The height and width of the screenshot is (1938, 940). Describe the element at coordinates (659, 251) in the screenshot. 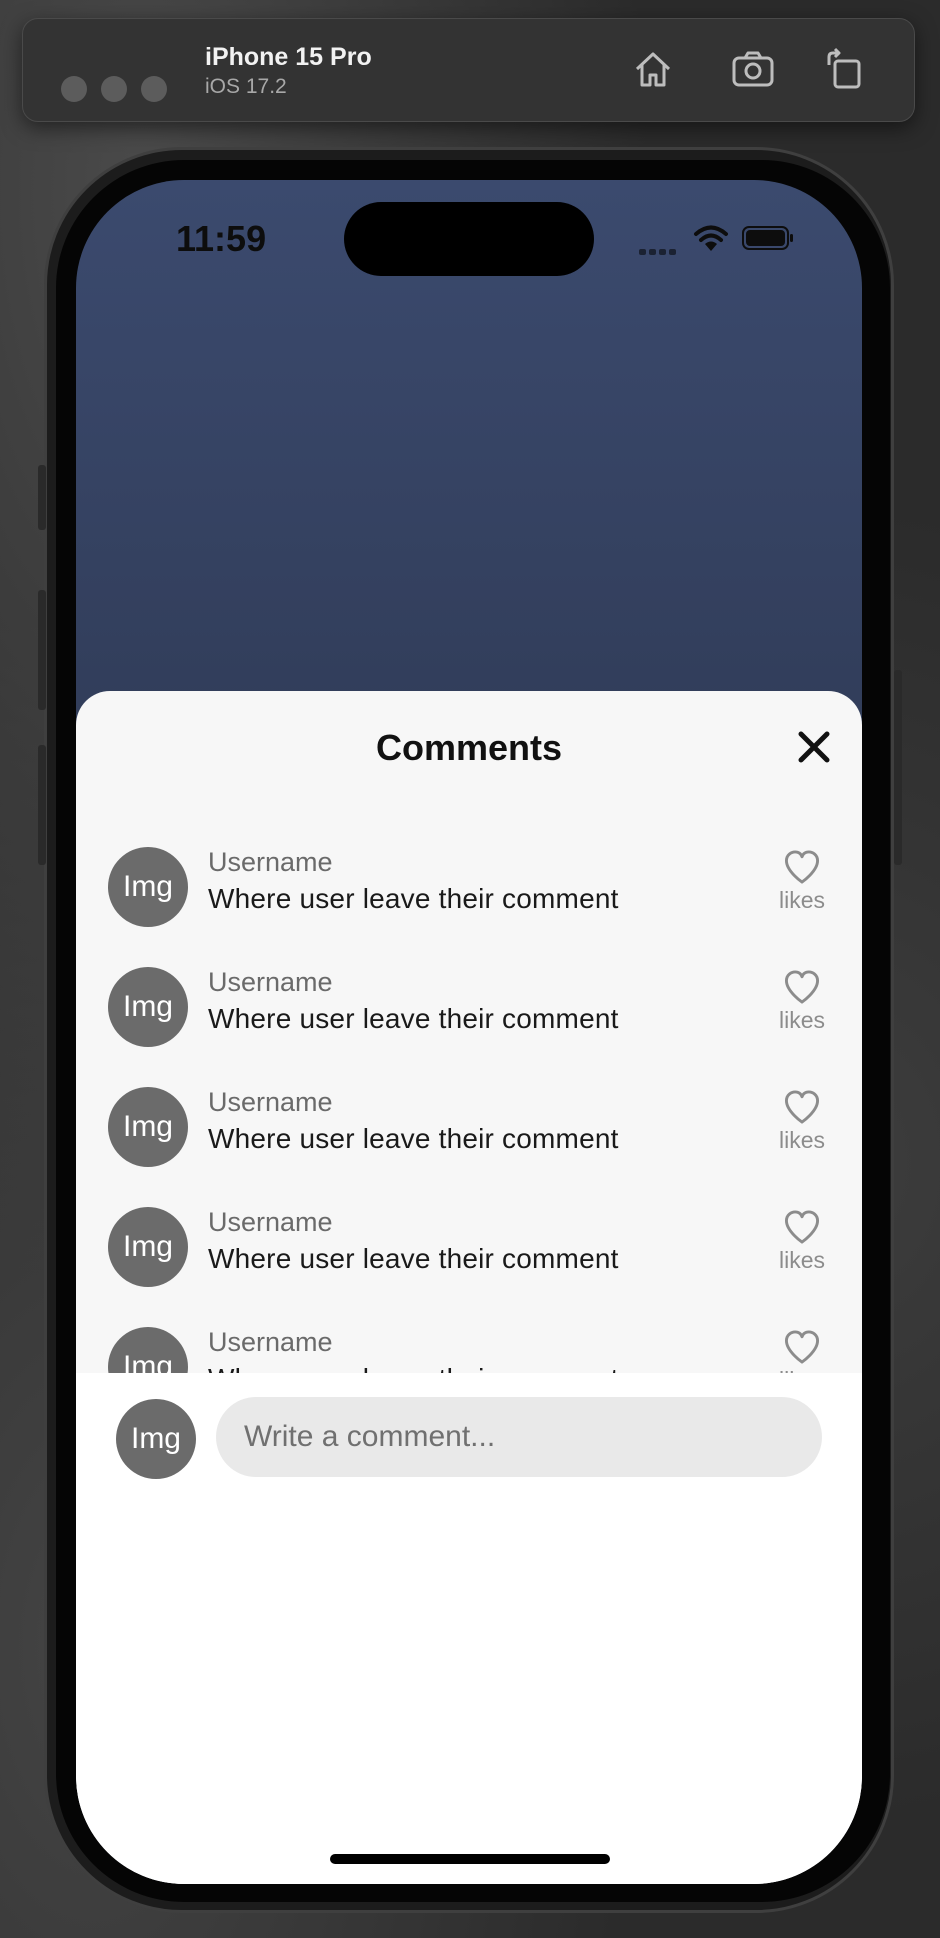

I see `cellular-icon` at that location.